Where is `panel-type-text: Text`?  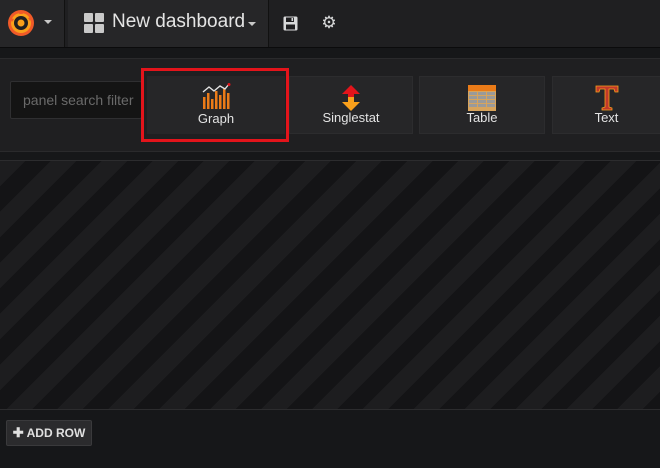
panel-type-text: Text is located at coordinates (606, 105).